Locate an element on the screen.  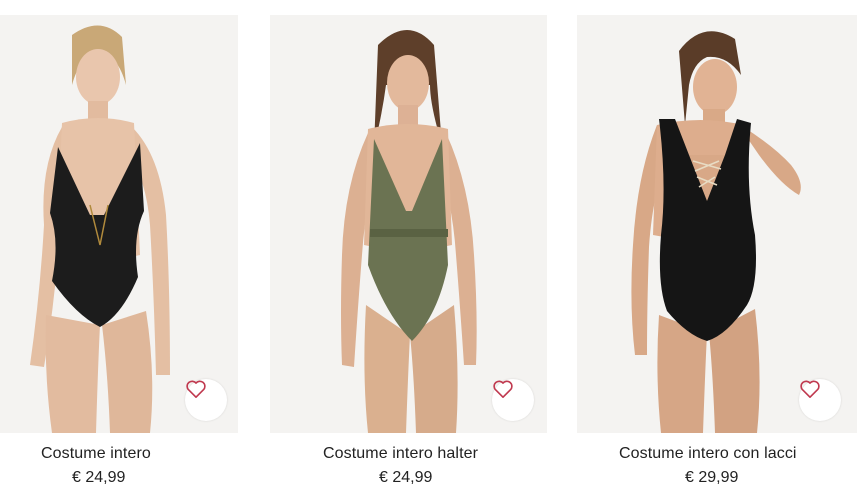
product-name: Costume intero halter is located at coordinates (400, 454).